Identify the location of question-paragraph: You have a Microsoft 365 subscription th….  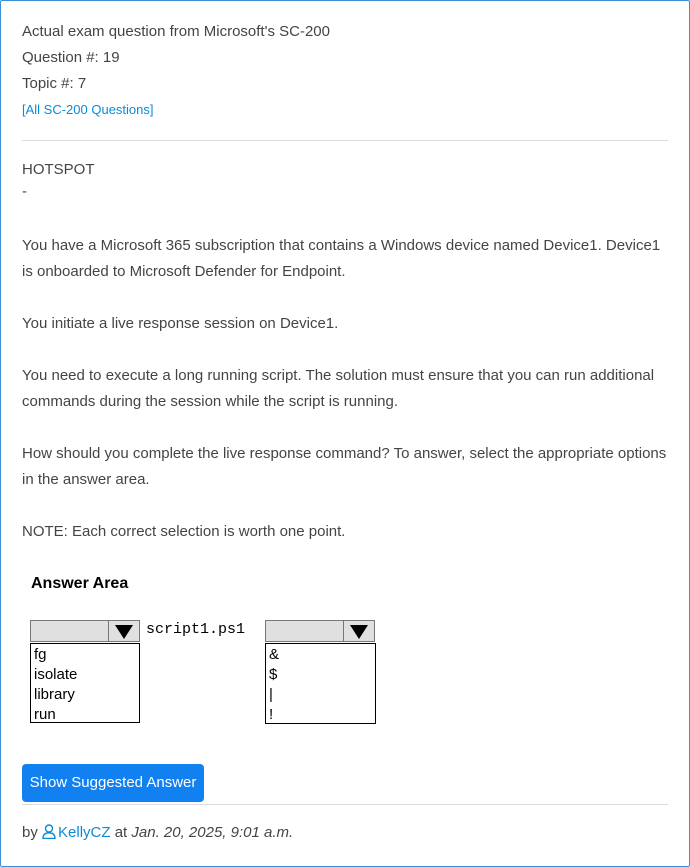
(341, 258).